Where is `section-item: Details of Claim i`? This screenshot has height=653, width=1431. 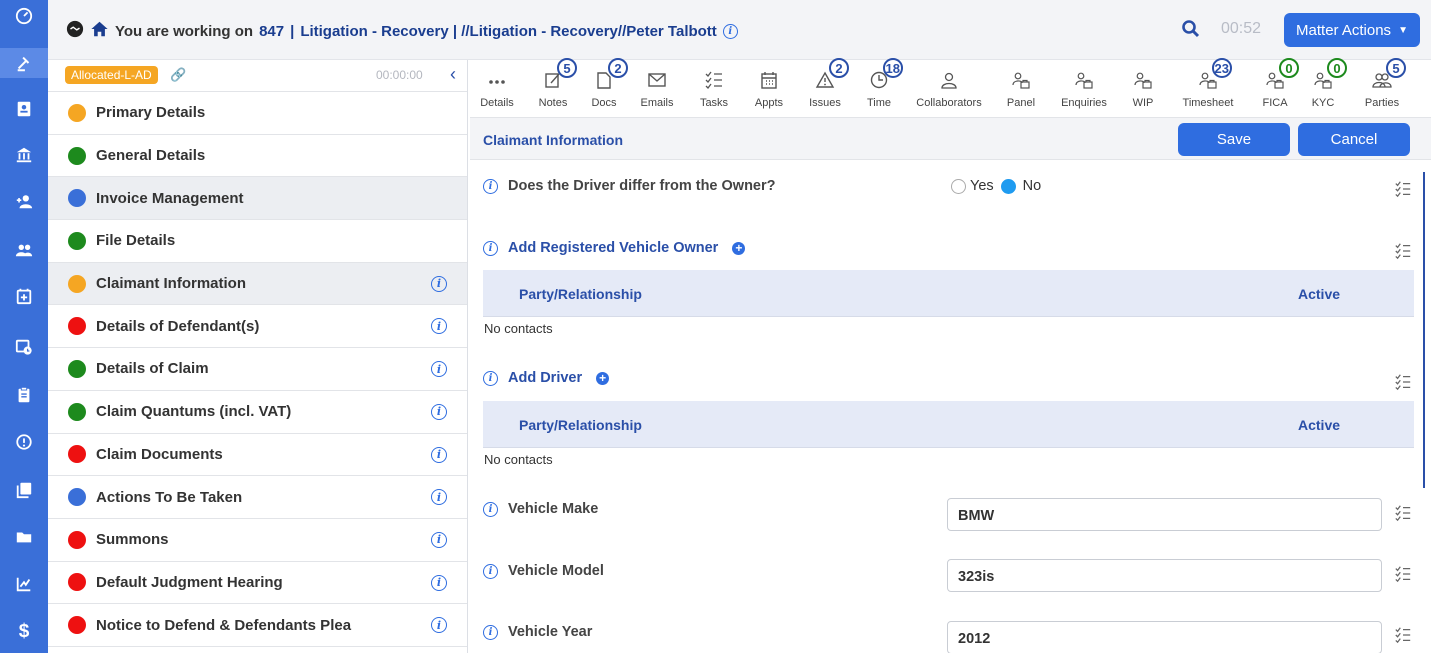
section-item: Details of Claim i is located at coordinates (257, 369).